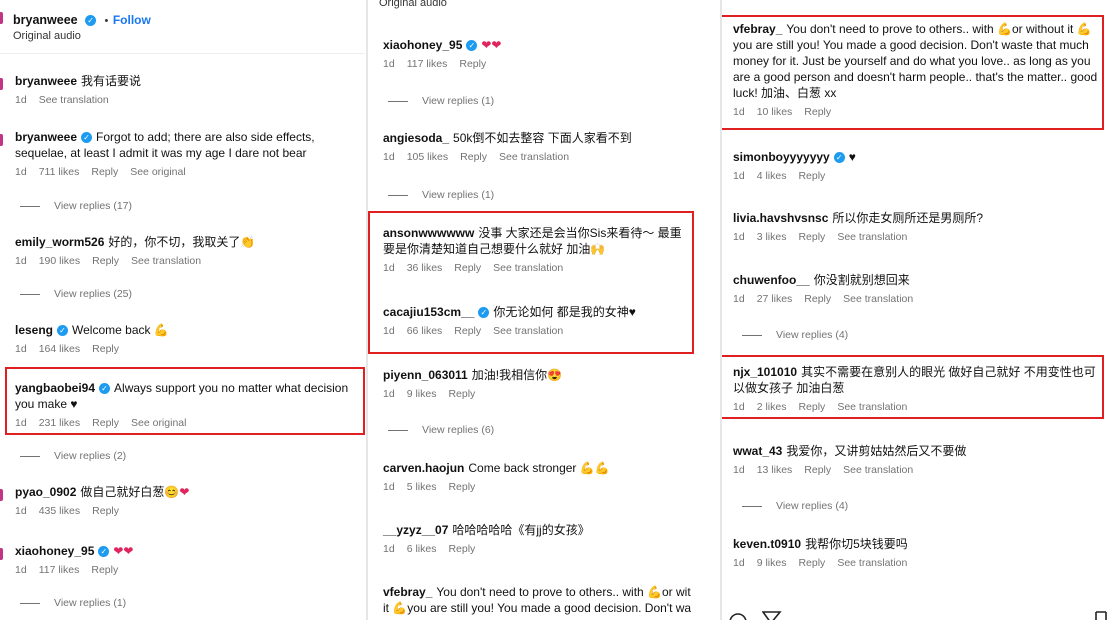  Describe the element at coordinates (775, 470) in the screenshot. I see `likes-count: 13 likes` at that location.